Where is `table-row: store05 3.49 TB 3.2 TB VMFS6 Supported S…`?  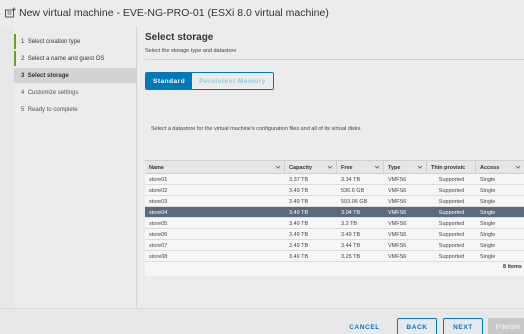 table-row: store05 3.49 TB 3.2 TB VMFS6 Supported S… is located at coordinates (334, 223).